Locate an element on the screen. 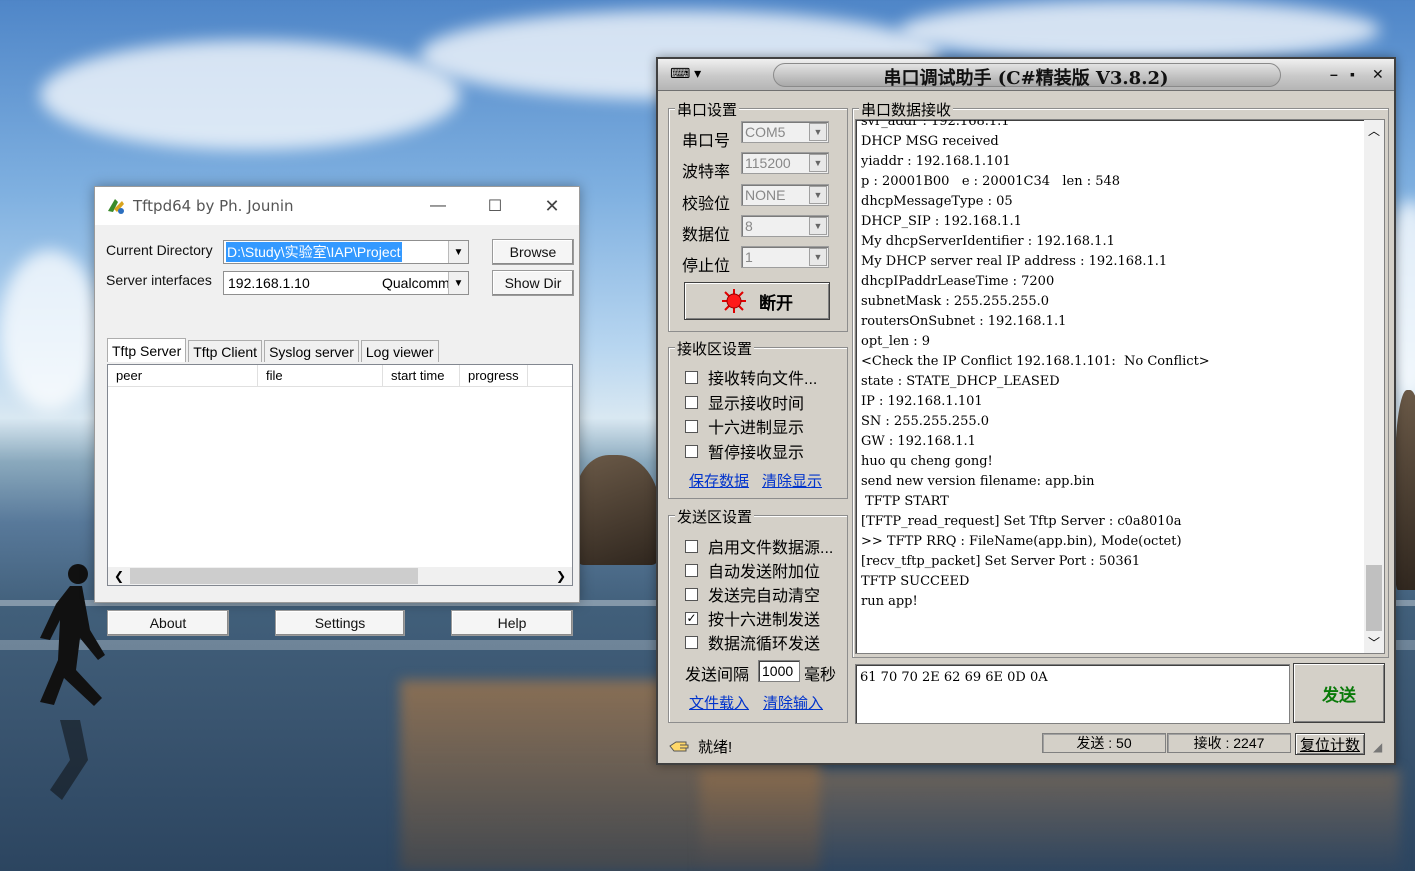  browse-button: Browse is located at coordinates (533, 252).